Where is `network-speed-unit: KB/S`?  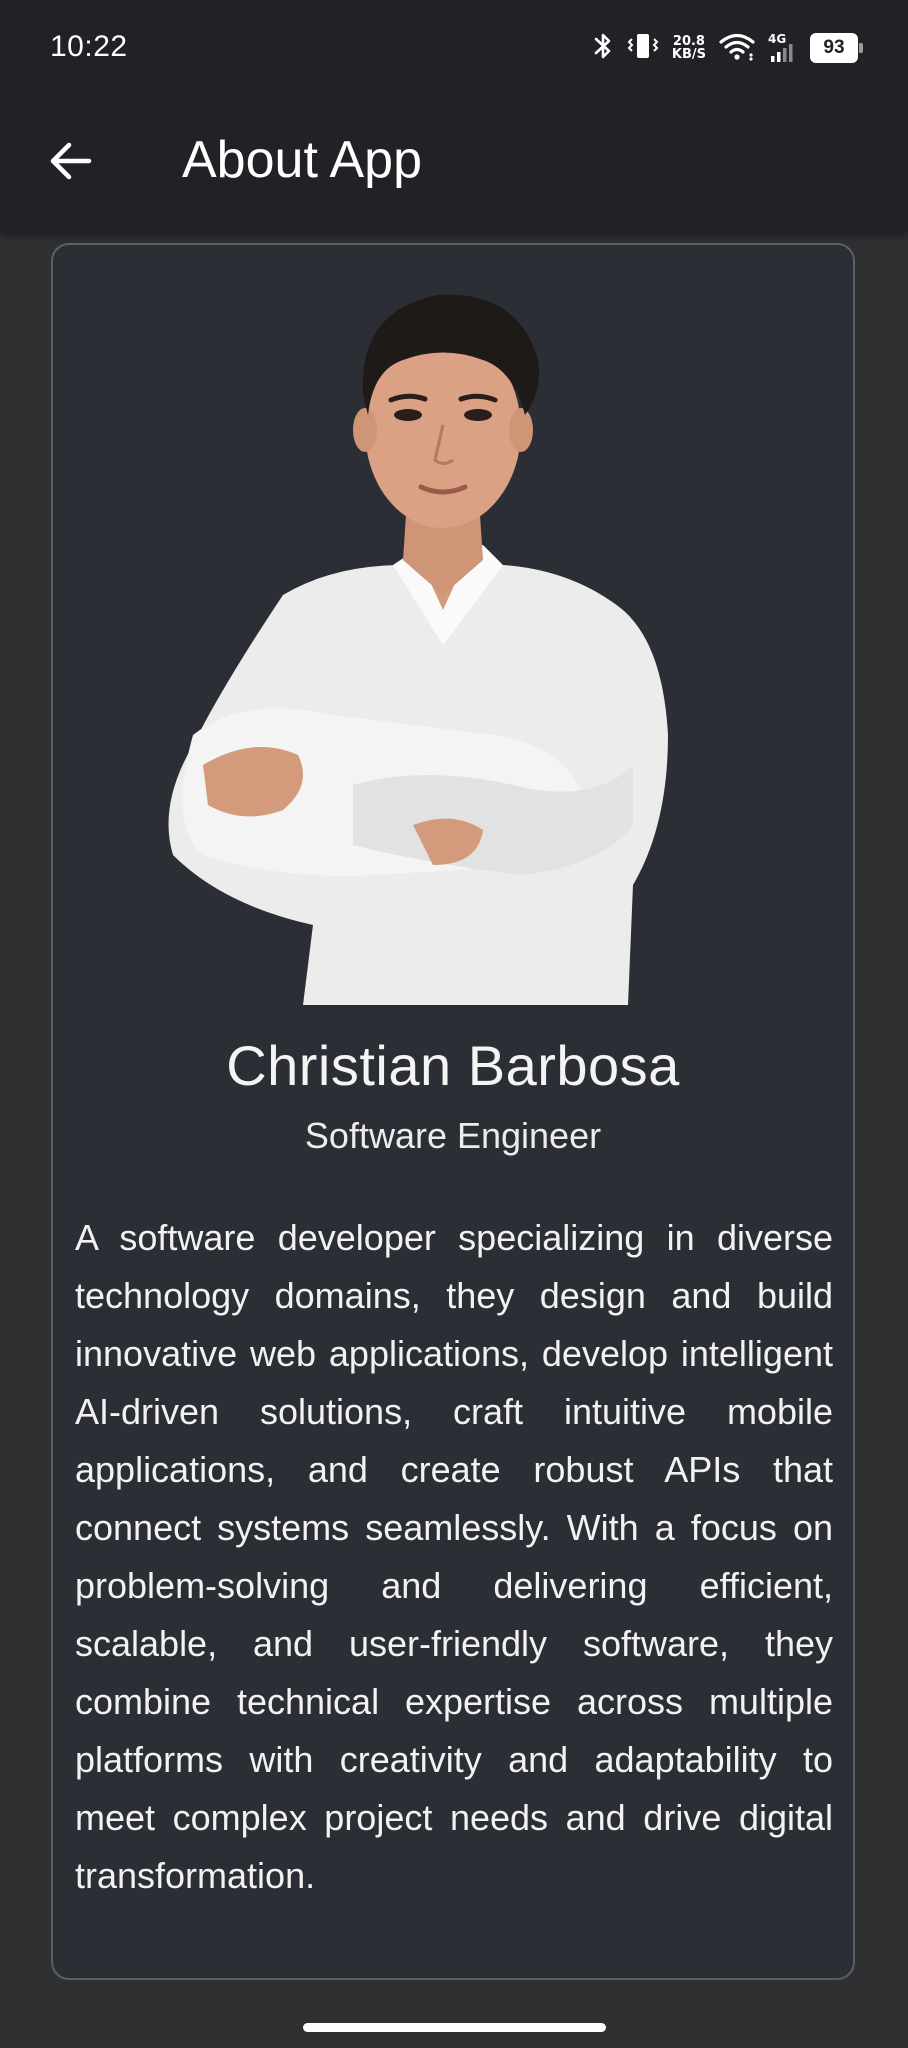 network-speed-unit: KB/S is located at coordinates (688, 54).